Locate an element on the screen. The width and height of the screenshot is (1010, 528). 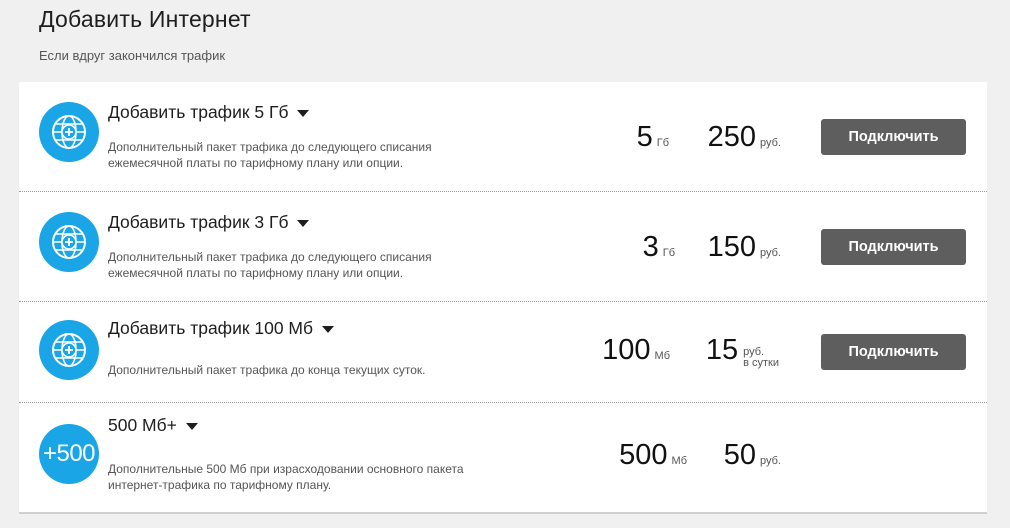
offer-amount: 500 Мб is located at coordinates (653, 455).